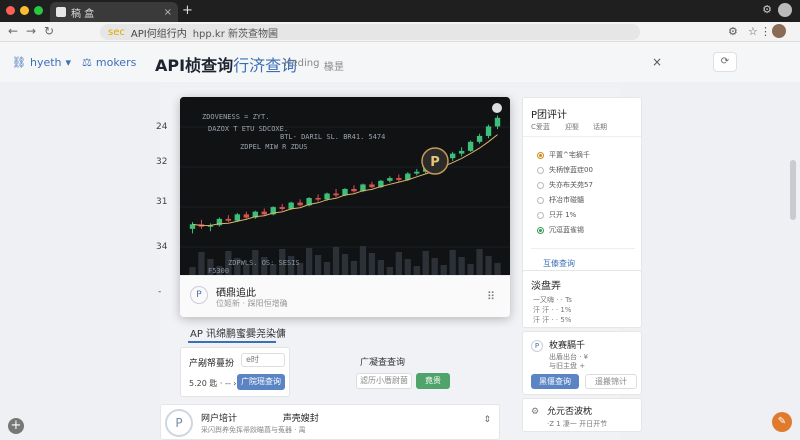  Describe the element at coordinates (31, 31) in the screenshot. I see `forward-button: →` at that location.